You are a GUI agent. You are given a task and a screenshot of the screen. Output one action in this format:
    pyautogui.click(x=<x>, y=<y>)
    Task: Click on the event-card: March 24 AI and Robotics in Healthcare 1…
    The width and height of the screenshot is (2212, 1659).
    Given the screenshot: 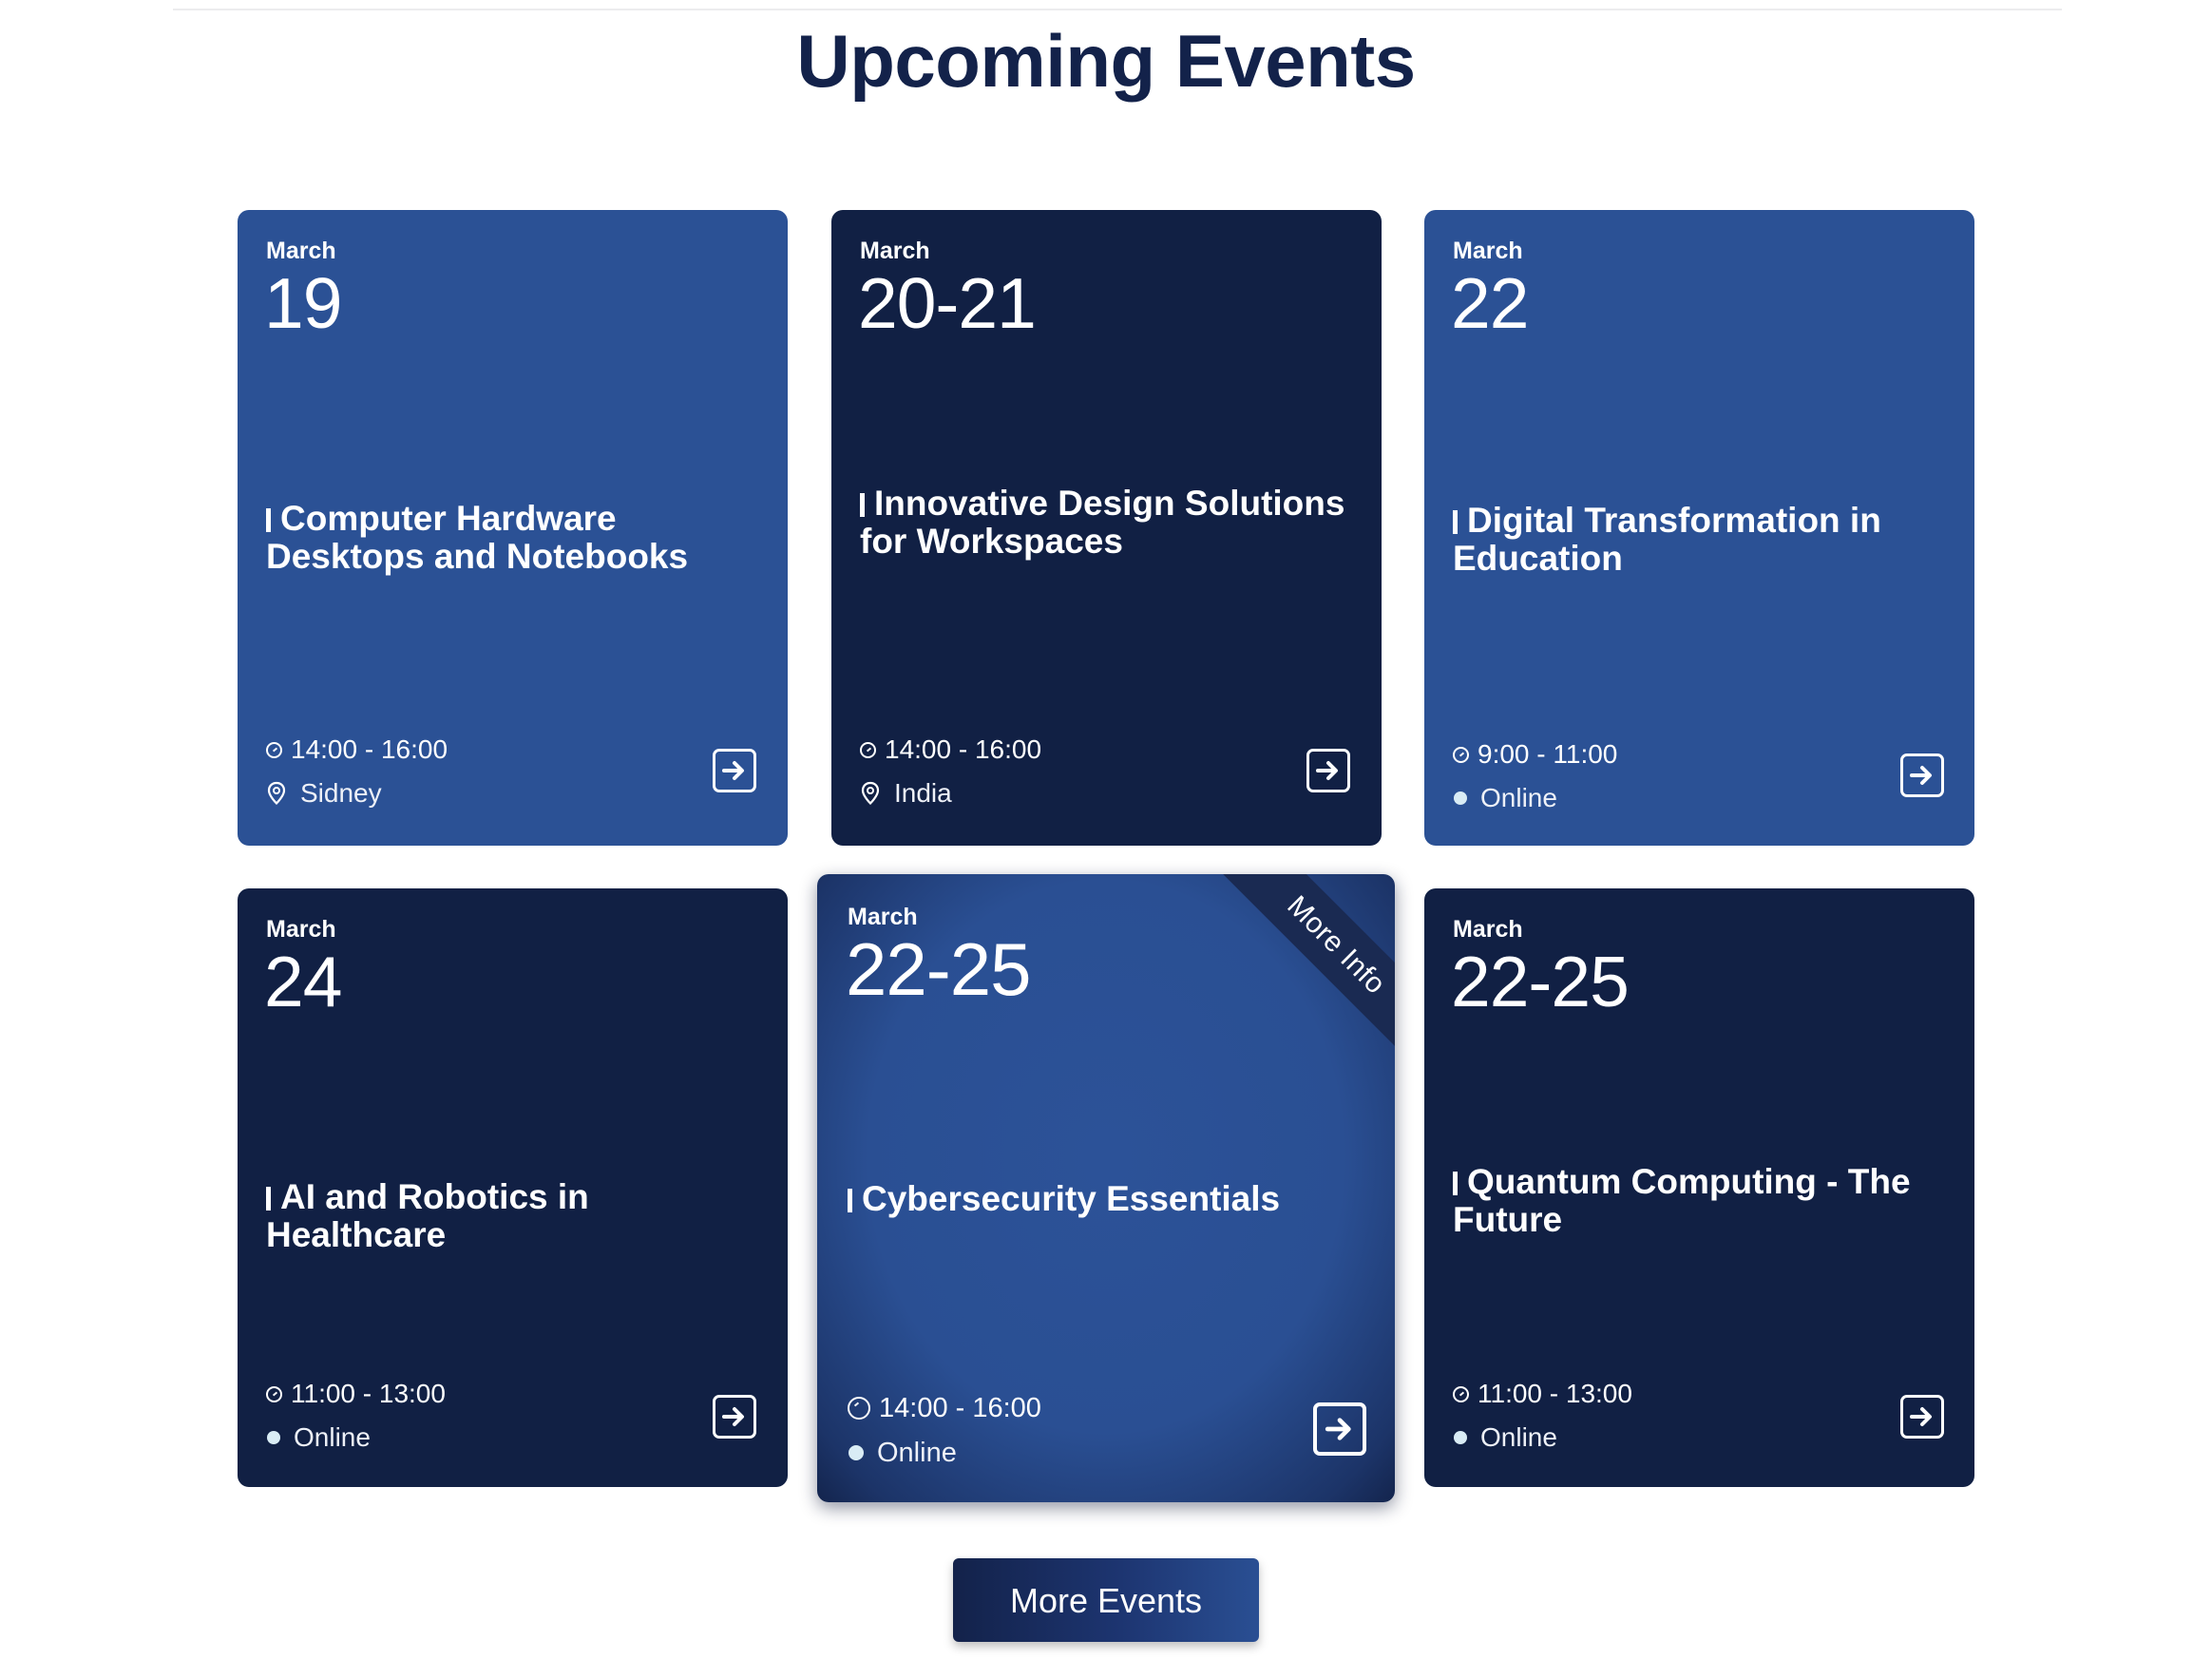 What is the action you would take?
    pyautogui.click(x=513, y=1188)
    